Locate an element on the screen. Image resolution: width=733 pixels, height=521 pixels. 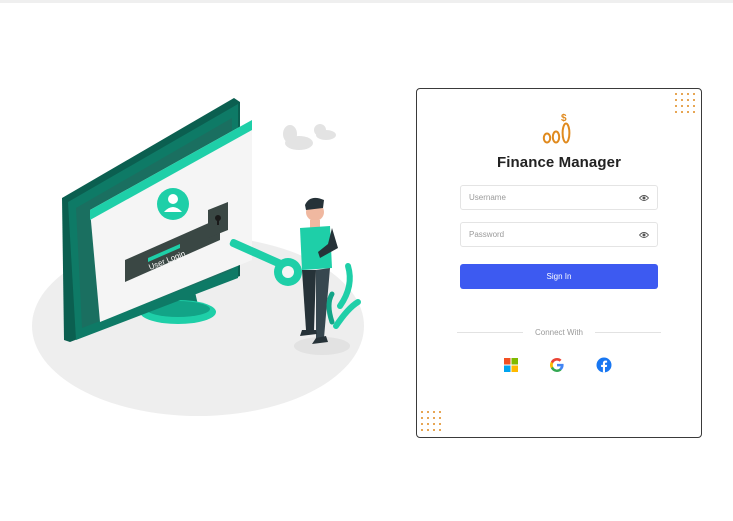
finance-logo-icon: $ is located at coordinates (556, 128).